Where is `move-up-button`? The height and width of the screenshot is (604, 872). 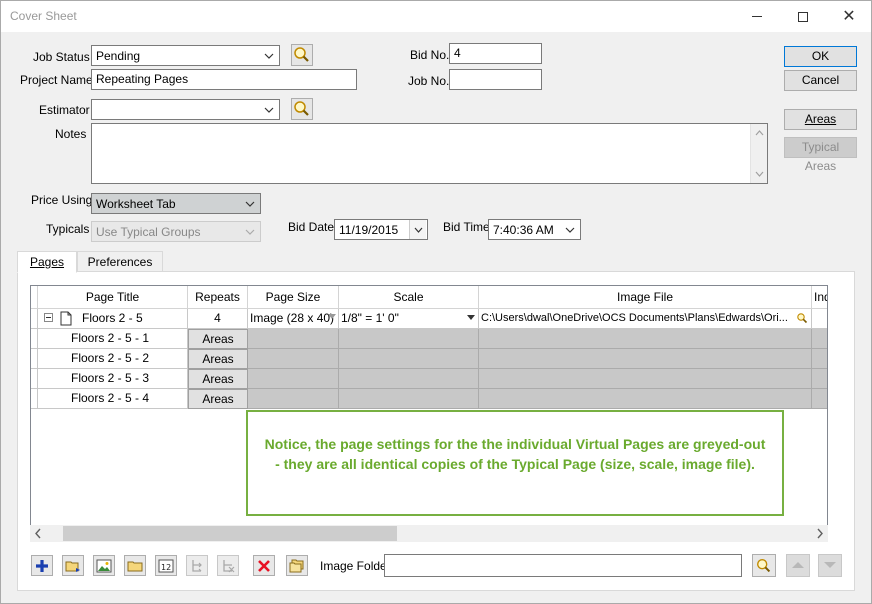 move-up-button is located at coordinates (798, 565).